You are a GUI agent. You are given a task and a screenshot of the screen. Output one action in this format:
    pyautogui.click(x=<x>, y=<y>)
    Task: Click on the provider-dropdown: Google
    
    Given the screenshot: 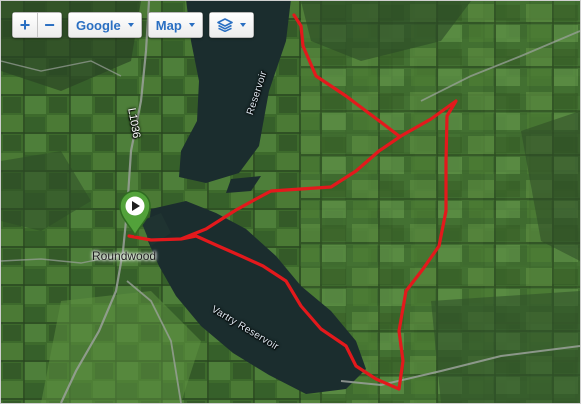 What is the action you would take?
    pyautogui.click(x=105, y=25)
    